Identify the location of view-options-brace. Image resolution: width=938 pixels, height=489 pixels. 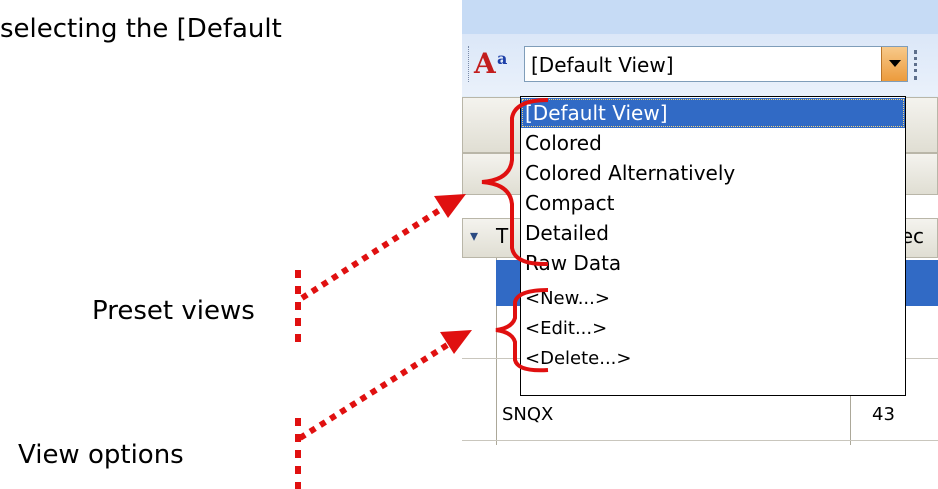
(522, 330).